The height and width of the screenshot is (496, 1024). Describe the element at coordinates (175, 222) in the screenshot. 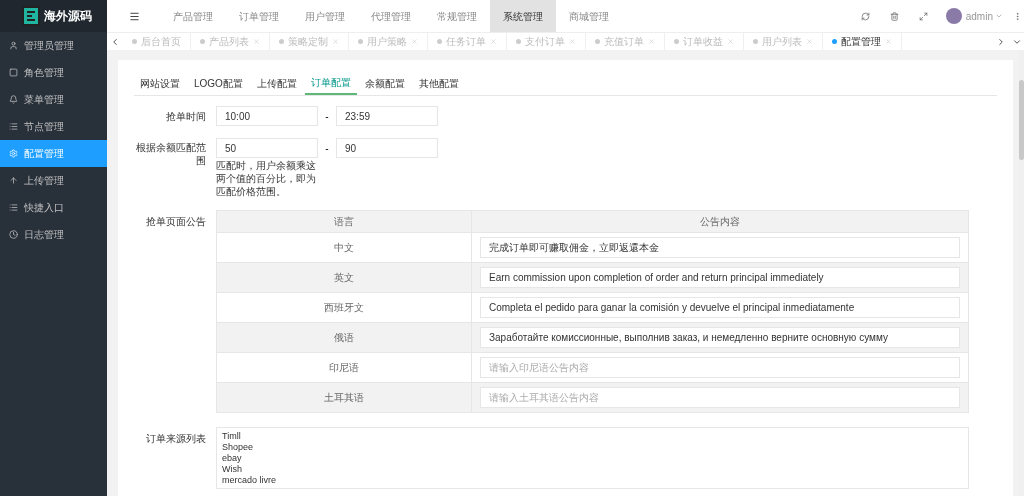

I see `field-label: 抢单页面公告` at that location.